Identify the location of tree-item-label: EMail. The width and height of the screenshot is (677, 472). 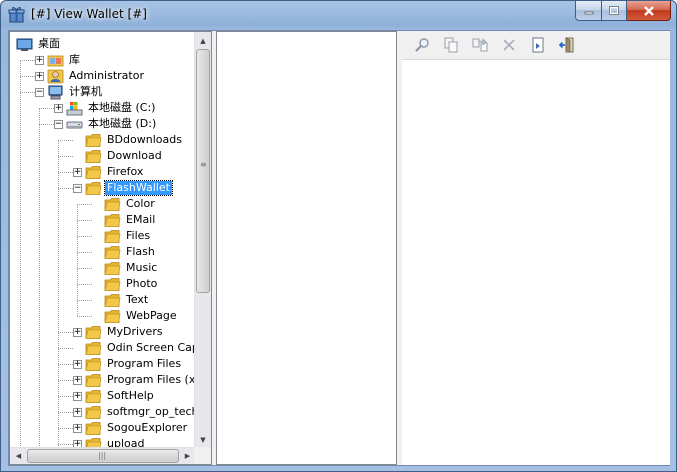
(141, 219).